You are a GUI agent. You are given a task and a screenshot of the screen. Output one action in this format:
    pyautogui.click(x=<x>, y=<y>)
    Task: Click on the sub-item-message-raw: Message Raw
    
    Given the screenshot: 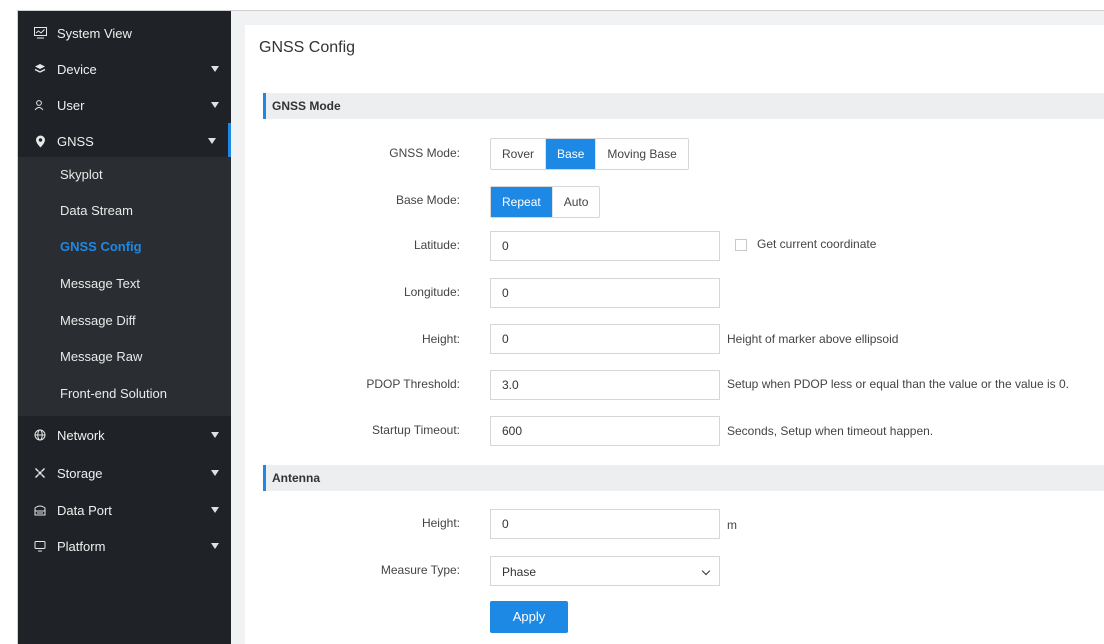 What is the action you would take?
    pyautogui.click(x=101, y=357)
    